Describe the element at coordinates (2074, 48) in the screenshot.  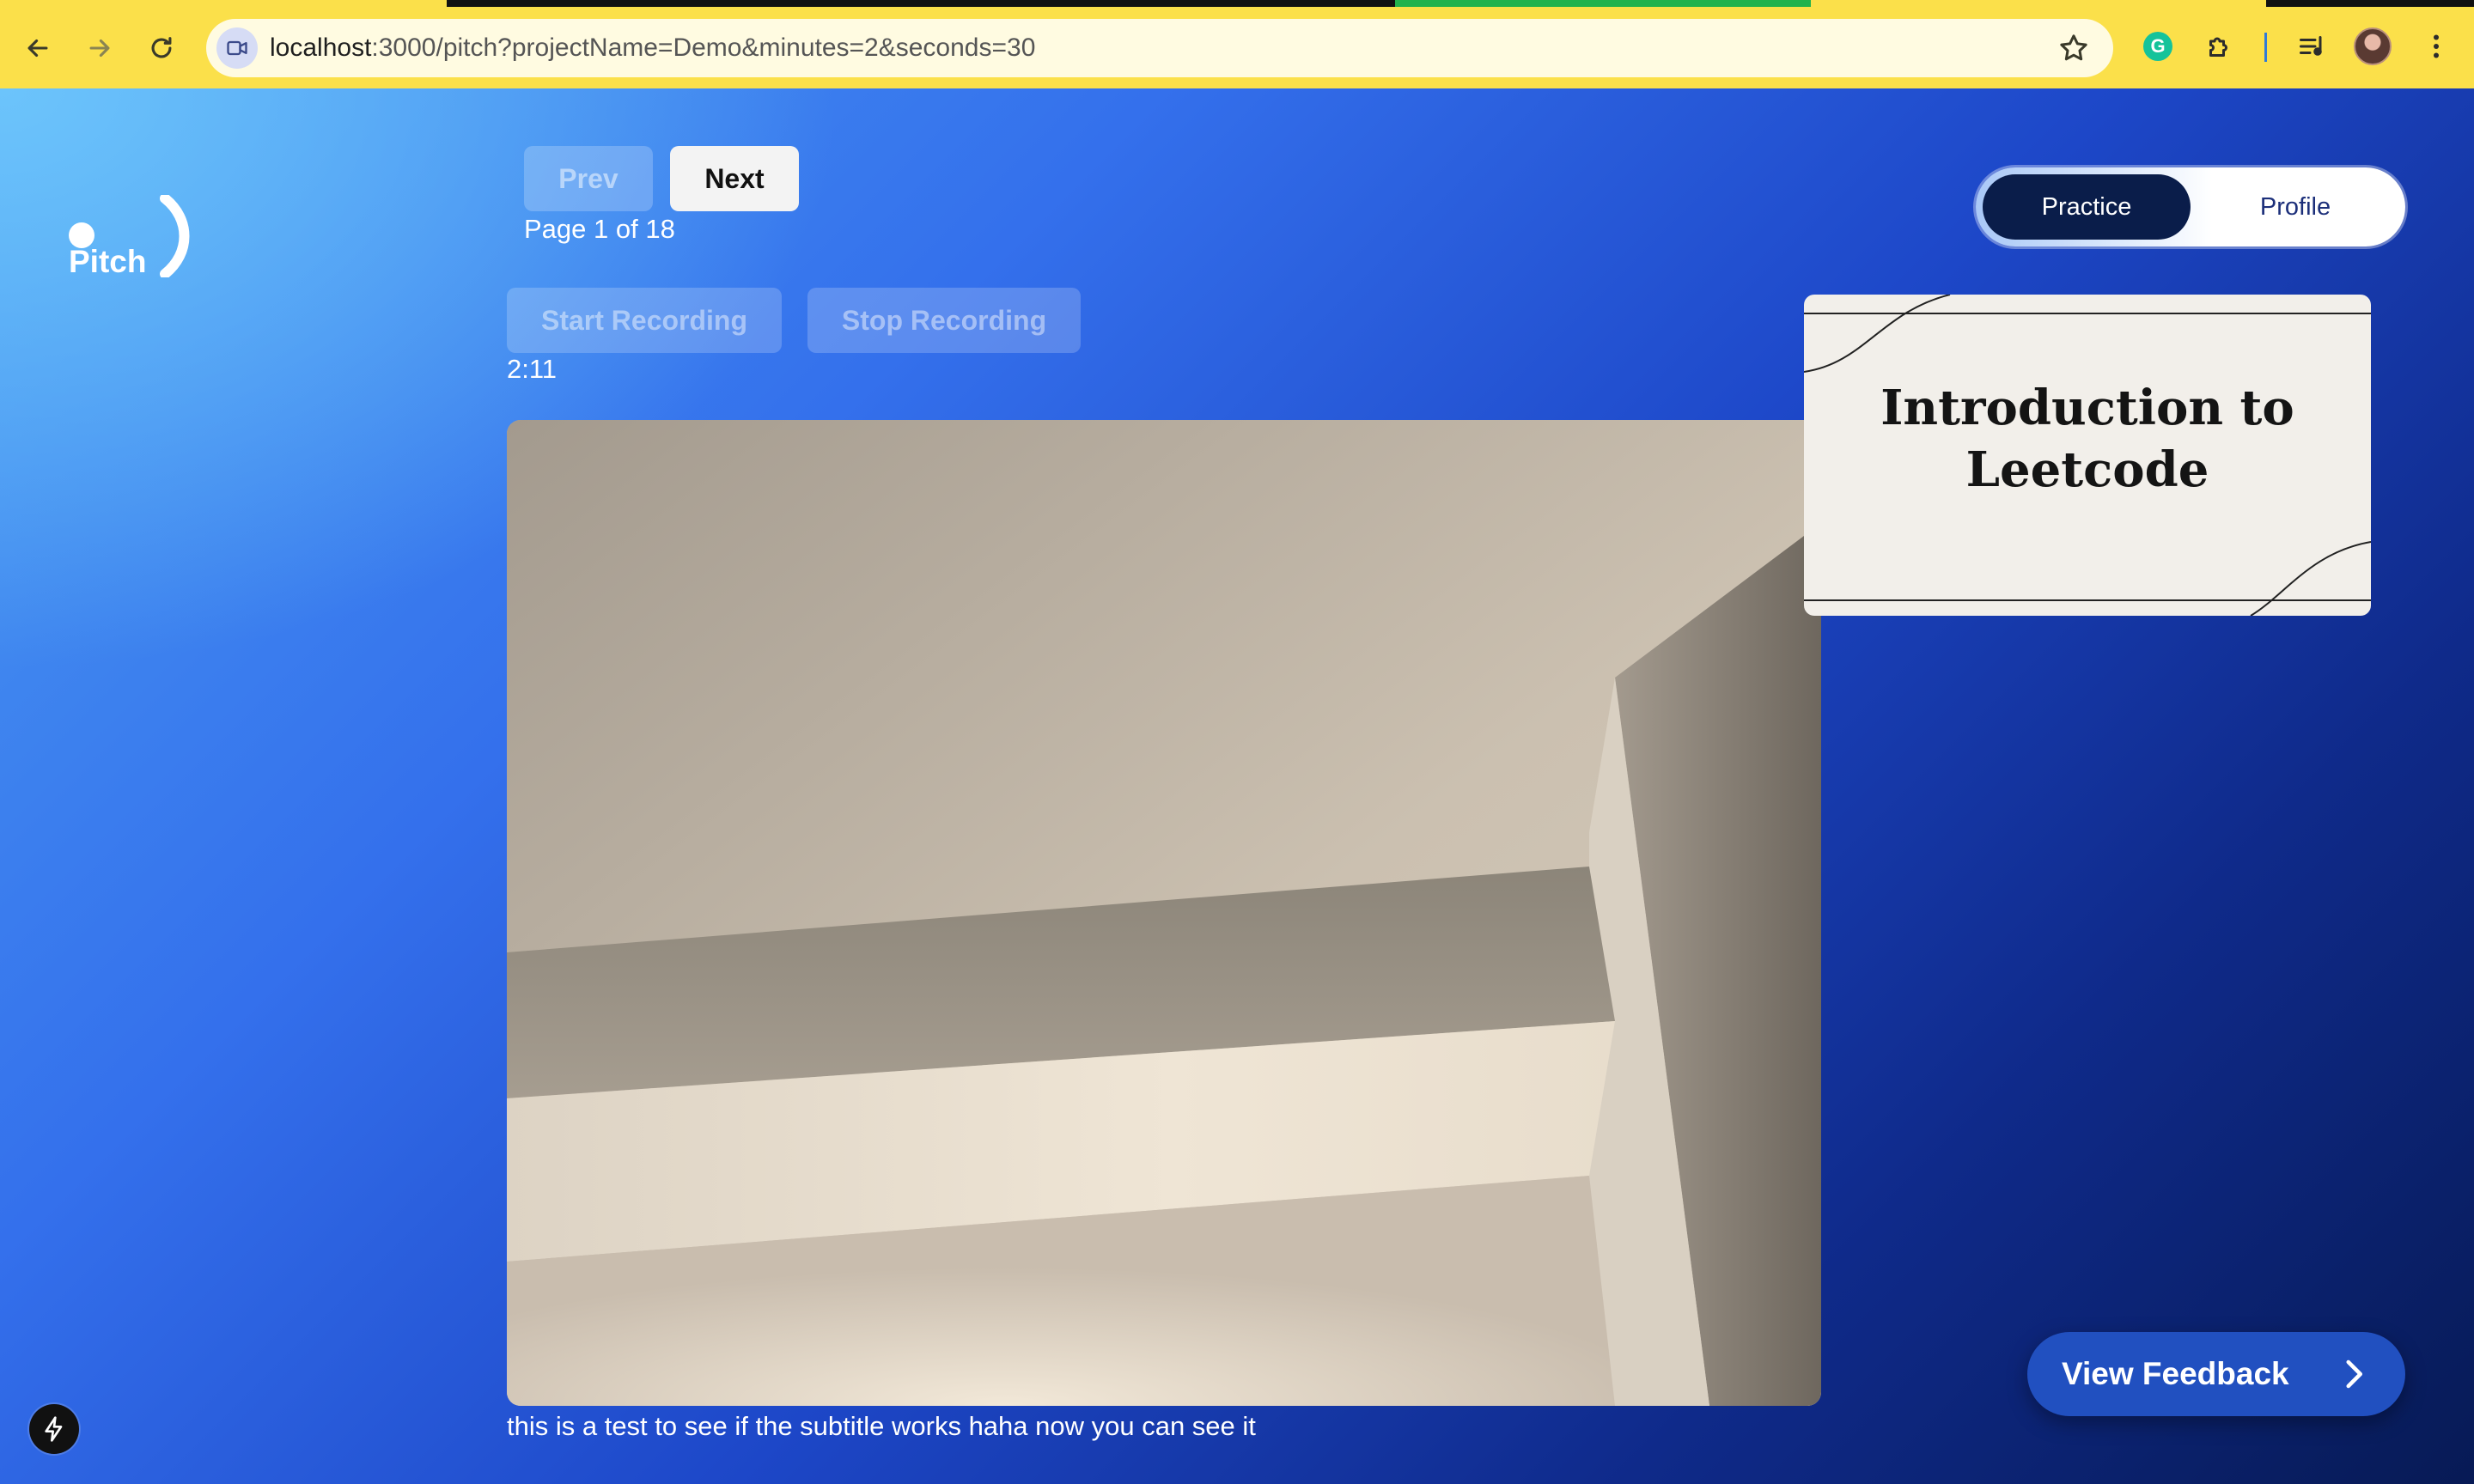
I see `bookmark-star-icon` at that location.